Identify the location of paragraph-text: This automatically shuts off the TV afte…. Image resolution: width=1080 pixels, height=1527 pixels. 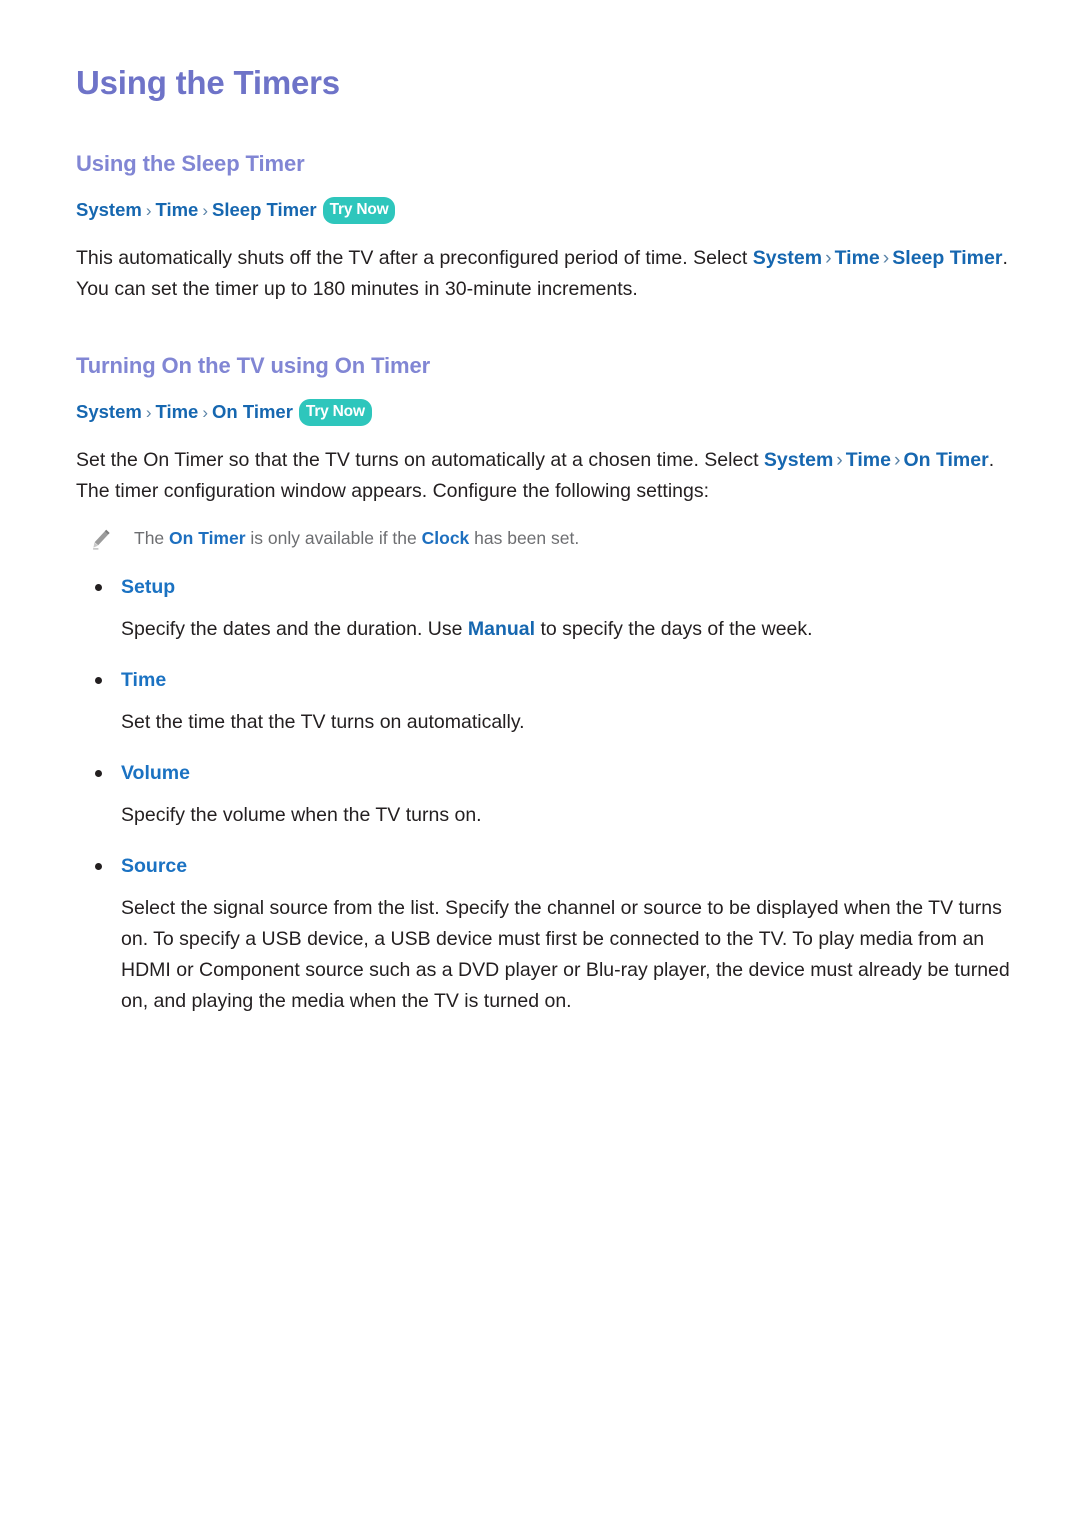
(414, 257).